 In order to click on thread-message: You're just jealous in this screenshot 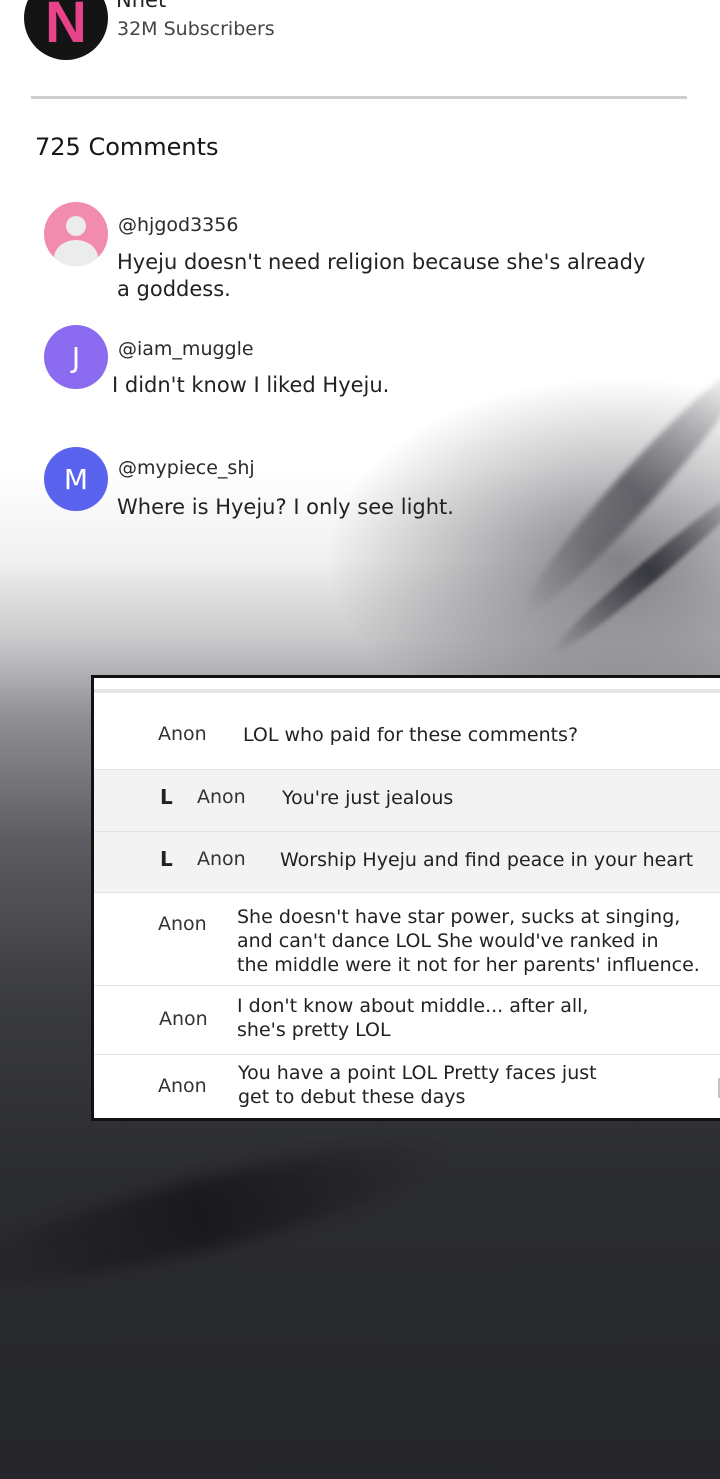, I will do `click(368, 798)`.